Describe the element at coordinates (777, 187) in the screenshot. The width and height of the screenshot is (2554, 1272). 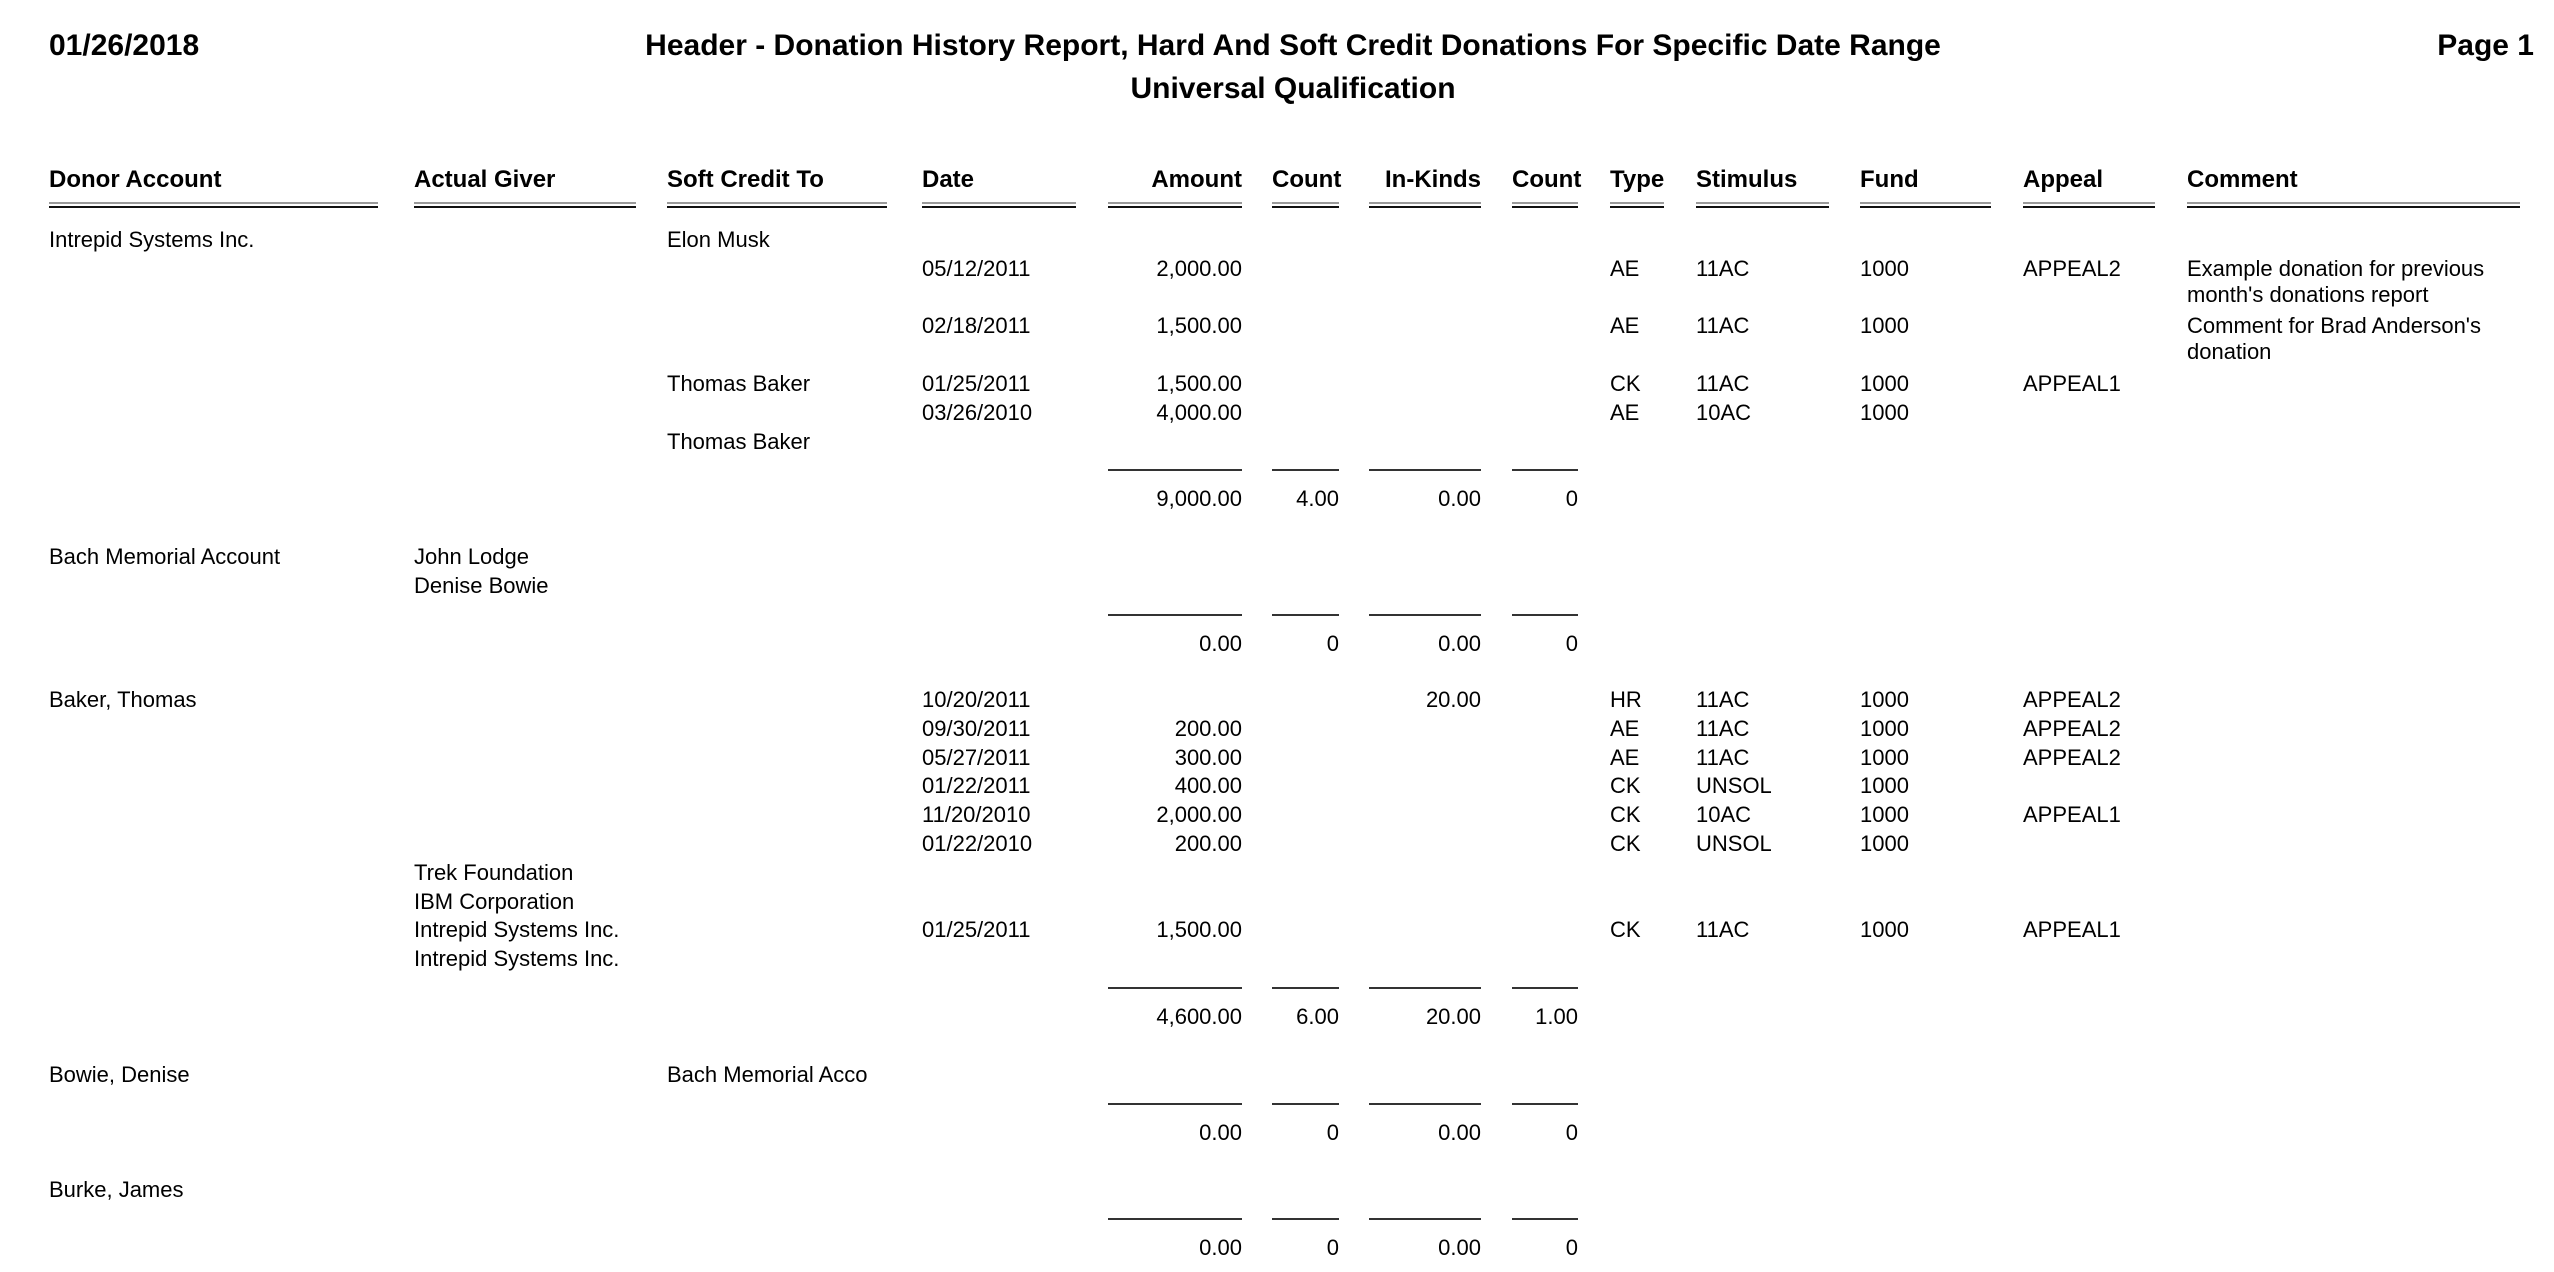
I see `column-header-soft-credit-to: Soft Credit To` at that location.